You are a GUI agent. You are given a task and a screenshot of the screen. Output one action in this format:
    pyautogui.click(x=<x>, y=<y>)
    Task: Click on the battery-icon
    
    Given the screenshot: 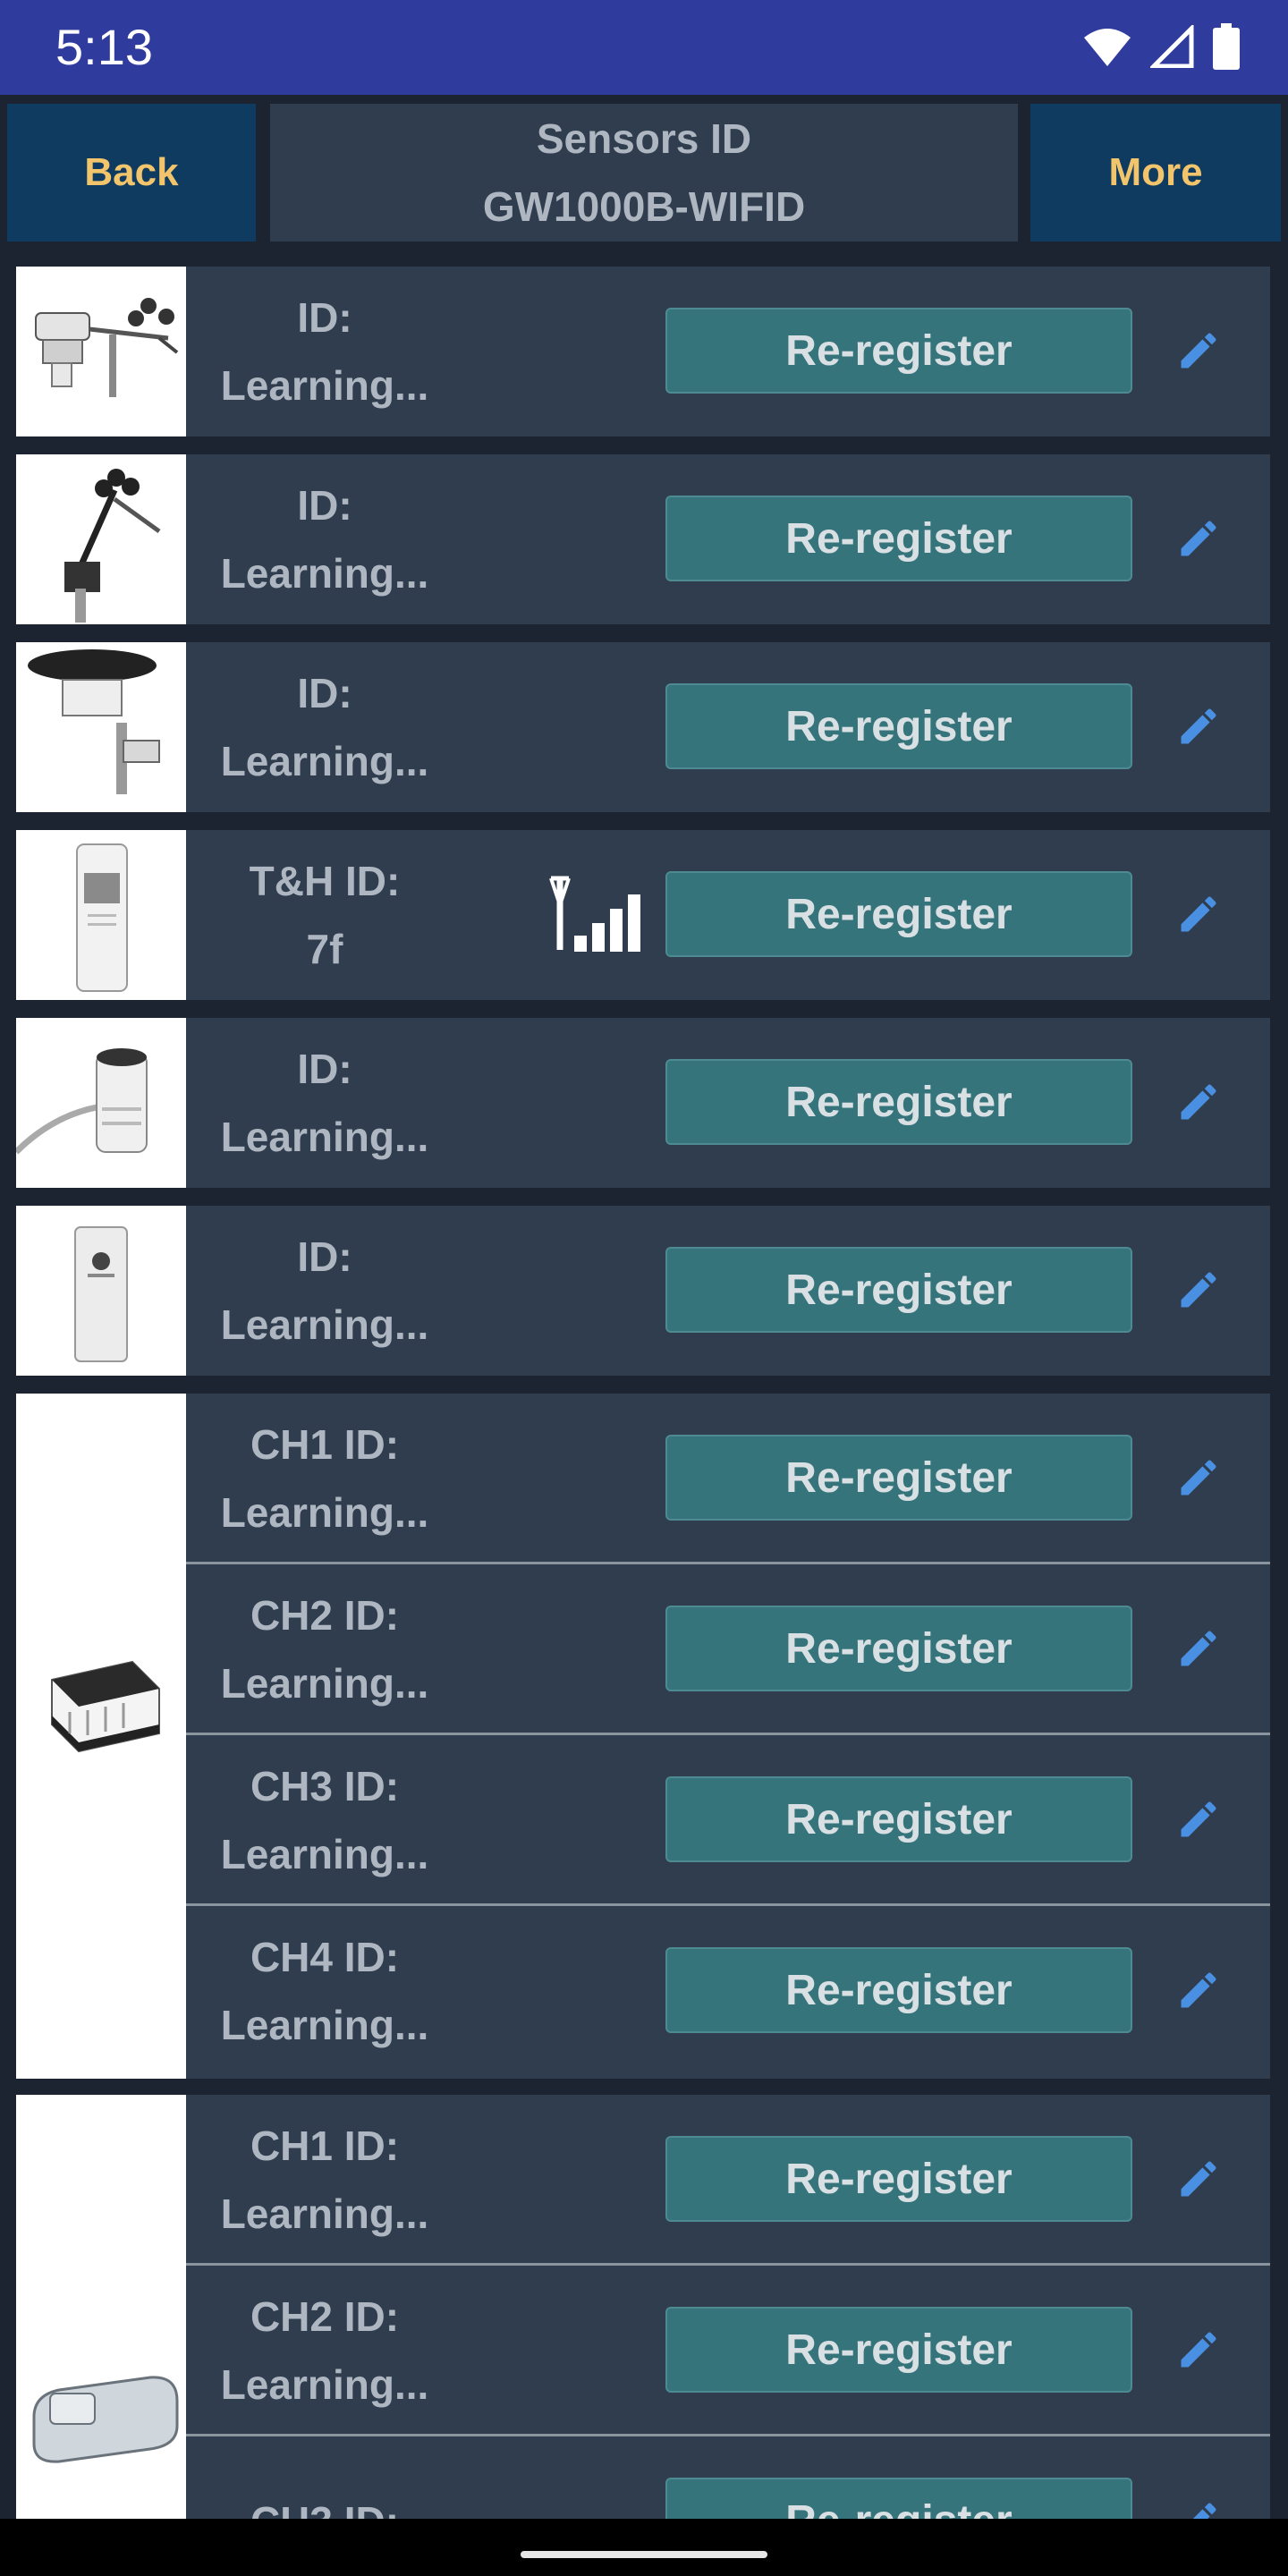 What is the action you would take?
    pyautogui.click(x=1226, y=46)
    